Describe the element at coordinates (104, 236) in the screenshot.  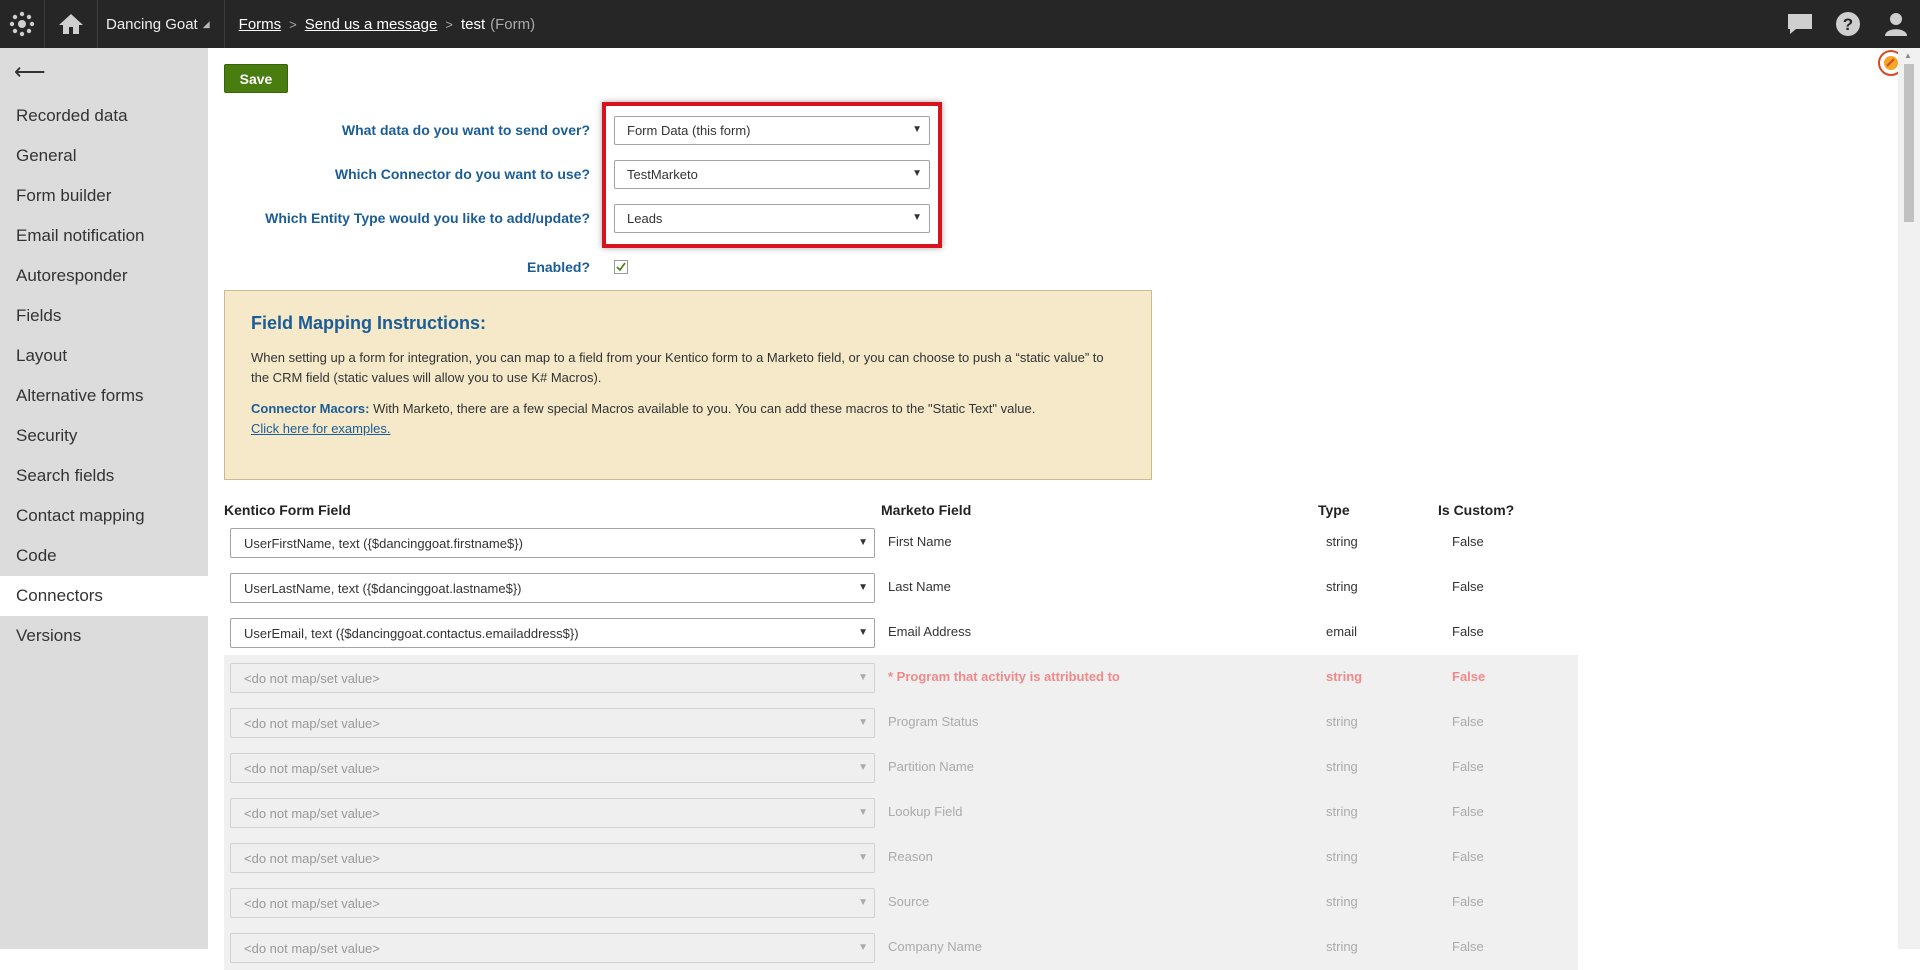
I see `sidebar-item-email-notification: Email notification` at that location.